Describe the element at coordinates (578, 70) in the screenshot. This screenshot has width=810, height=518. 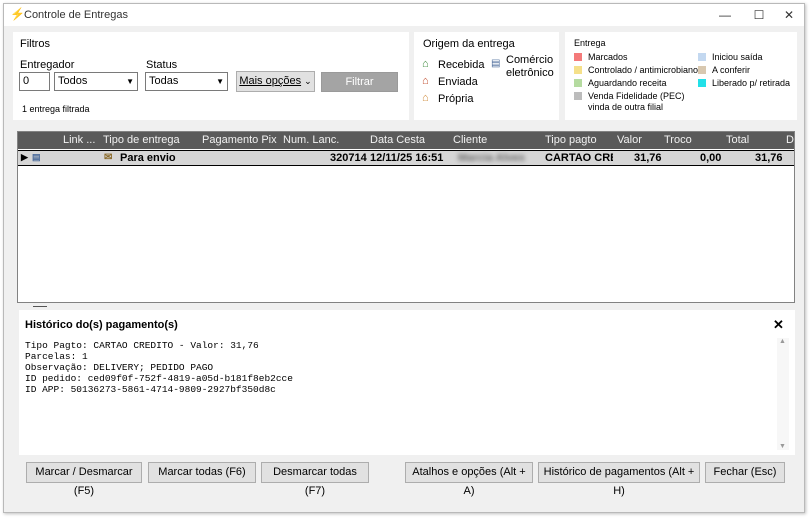
I see `legend-swatch-controlled` at that location.